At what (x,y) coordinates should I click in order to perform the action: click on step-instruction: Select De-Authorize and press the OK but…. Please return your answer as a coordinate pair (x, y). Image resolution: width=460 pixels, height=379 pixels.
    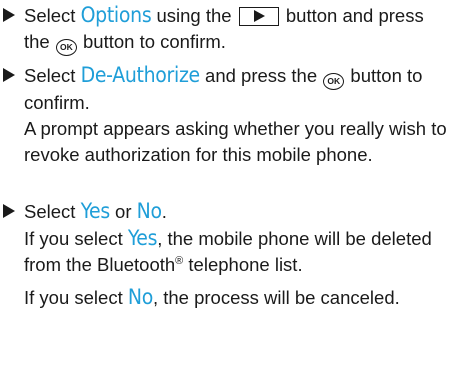
    Looking at the image, I should click on (239, 89).